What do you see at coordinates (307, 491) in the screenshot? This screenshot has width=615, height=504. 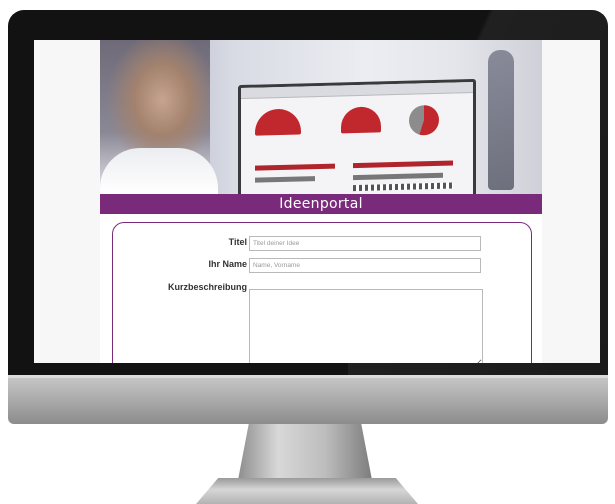 I see `monitor-stand-base` at bounding box center [307, 491].